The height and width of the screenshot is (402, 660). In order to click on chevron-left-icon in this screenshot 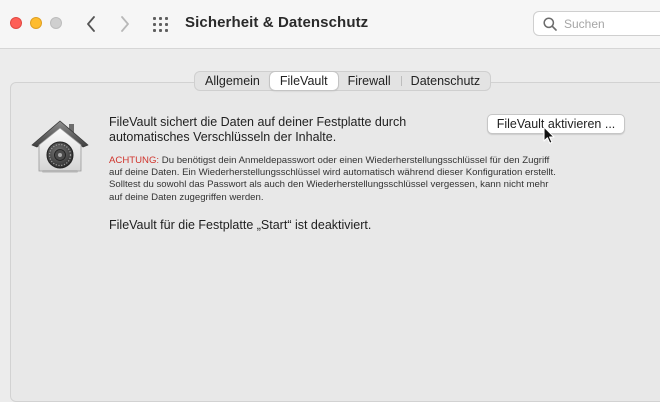, I will do `click(91, 24)`.